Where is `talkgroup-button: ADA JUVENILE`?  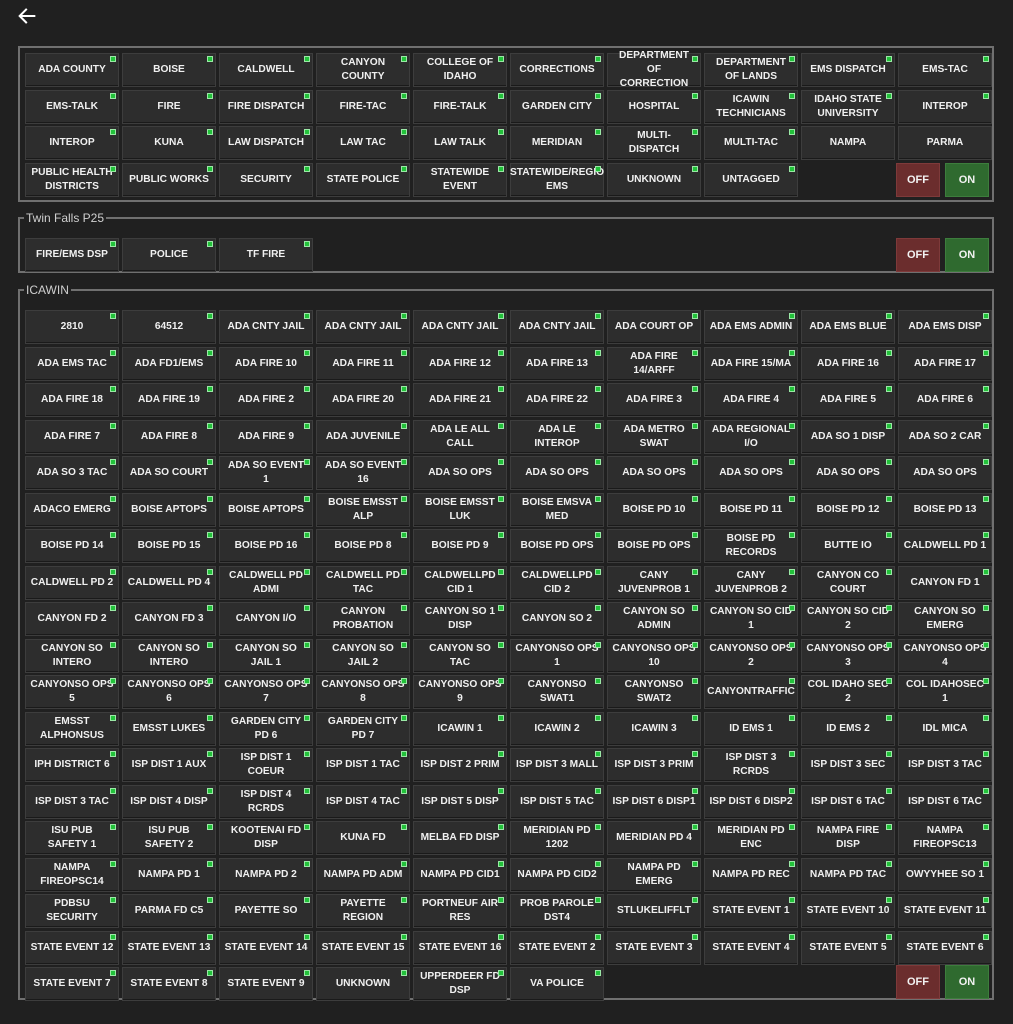
talkgroup-button: ADA JUVENILE is located at coordinates (363, 436).